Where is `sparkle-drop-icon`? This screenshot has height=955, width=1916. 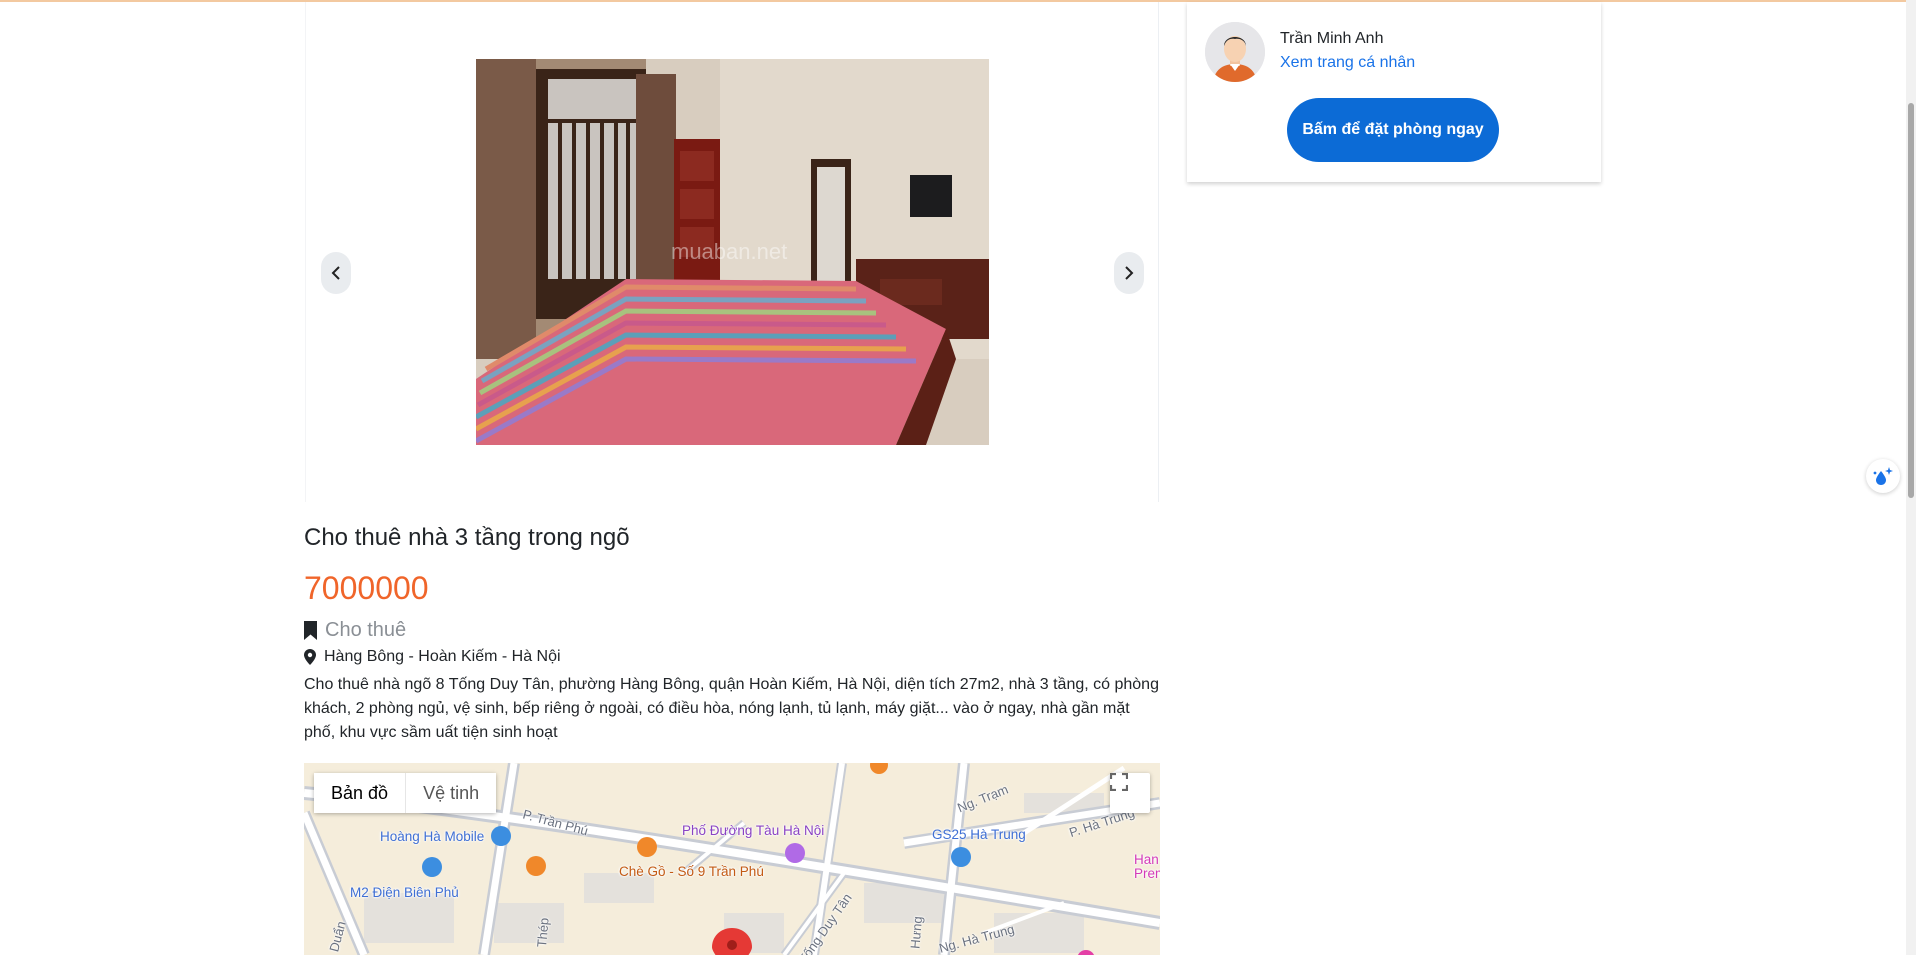
sparkle-drop-icon is located at coordinates (1883, 476).